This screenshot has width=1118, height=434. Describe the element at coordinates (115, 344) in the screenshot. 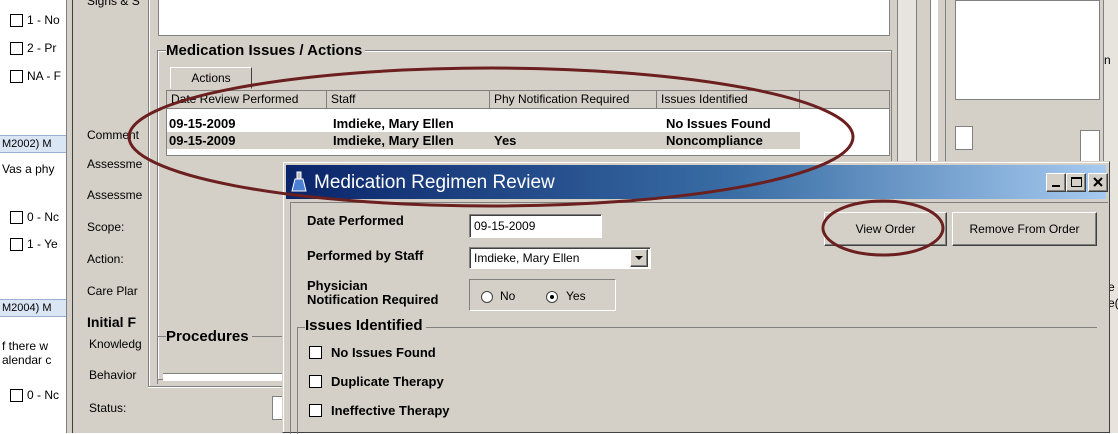

I see `knowledge-label: Knowledg` at that location.